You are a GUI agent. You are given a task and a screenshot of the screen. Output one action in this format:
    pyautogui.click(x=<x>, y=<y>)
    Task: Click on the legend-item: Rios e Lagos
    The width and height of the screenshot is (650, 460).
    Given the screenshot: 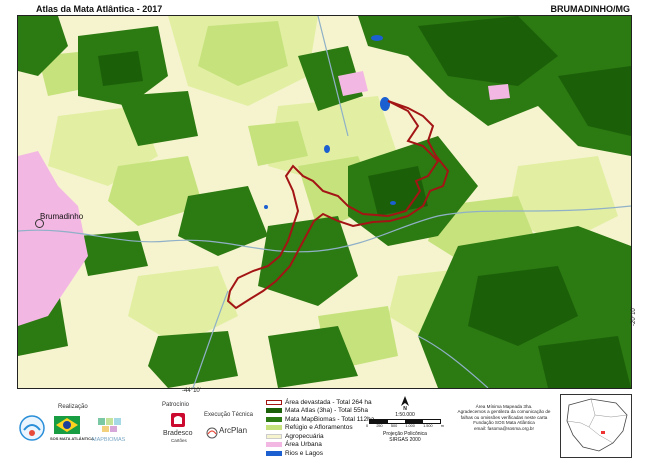 What is the action you would take?
    pyautogui.click(x=320, y=453)
    